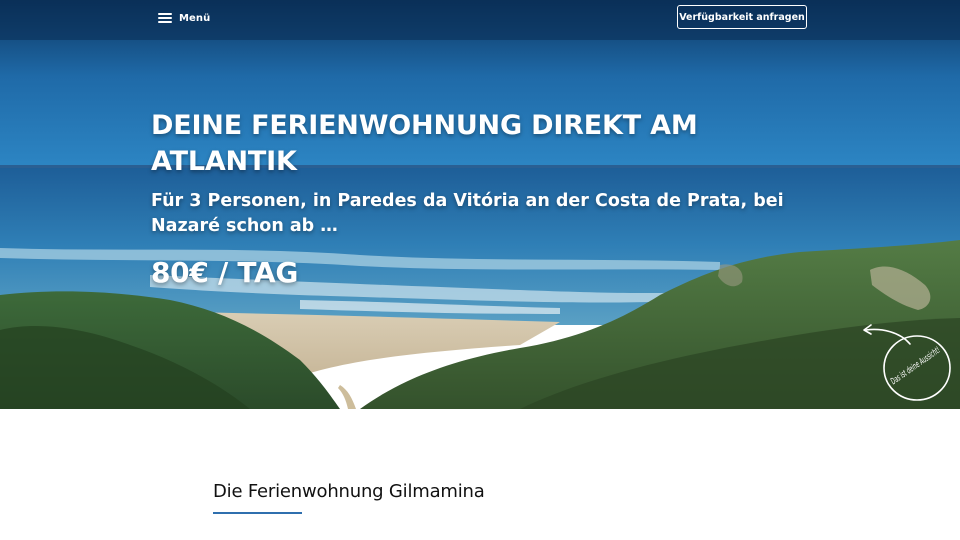 The width and height of the screenshot is (960, 540). What do you see at coordinates (195, 18) in the screenshot?
I see `menu-label: Menü` at bounding box center [195, 18].